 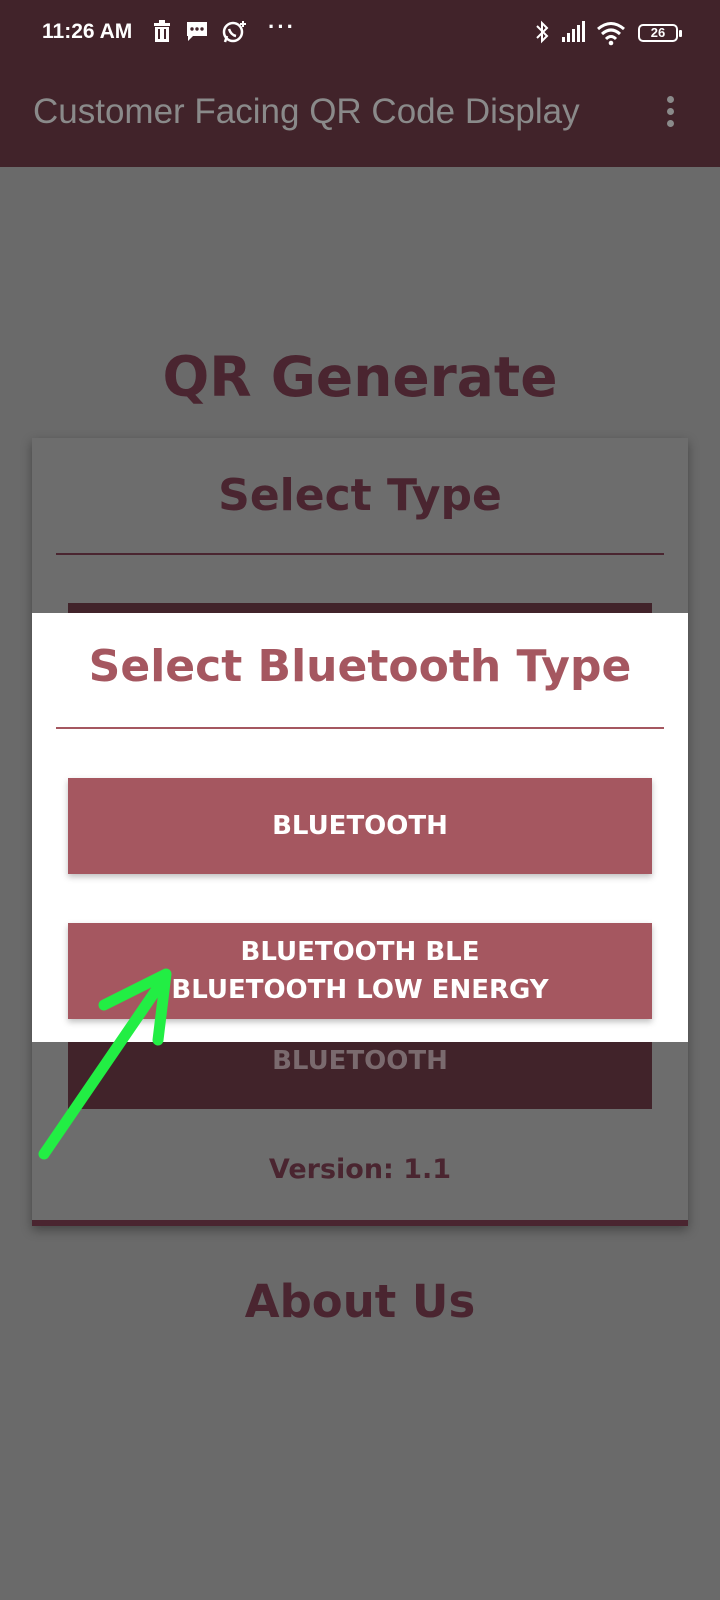 What do you see at coordinates (360, 1169) in the screenshot?
I see `version-label: Version: 1.1` at bounding box center [360, 1169].